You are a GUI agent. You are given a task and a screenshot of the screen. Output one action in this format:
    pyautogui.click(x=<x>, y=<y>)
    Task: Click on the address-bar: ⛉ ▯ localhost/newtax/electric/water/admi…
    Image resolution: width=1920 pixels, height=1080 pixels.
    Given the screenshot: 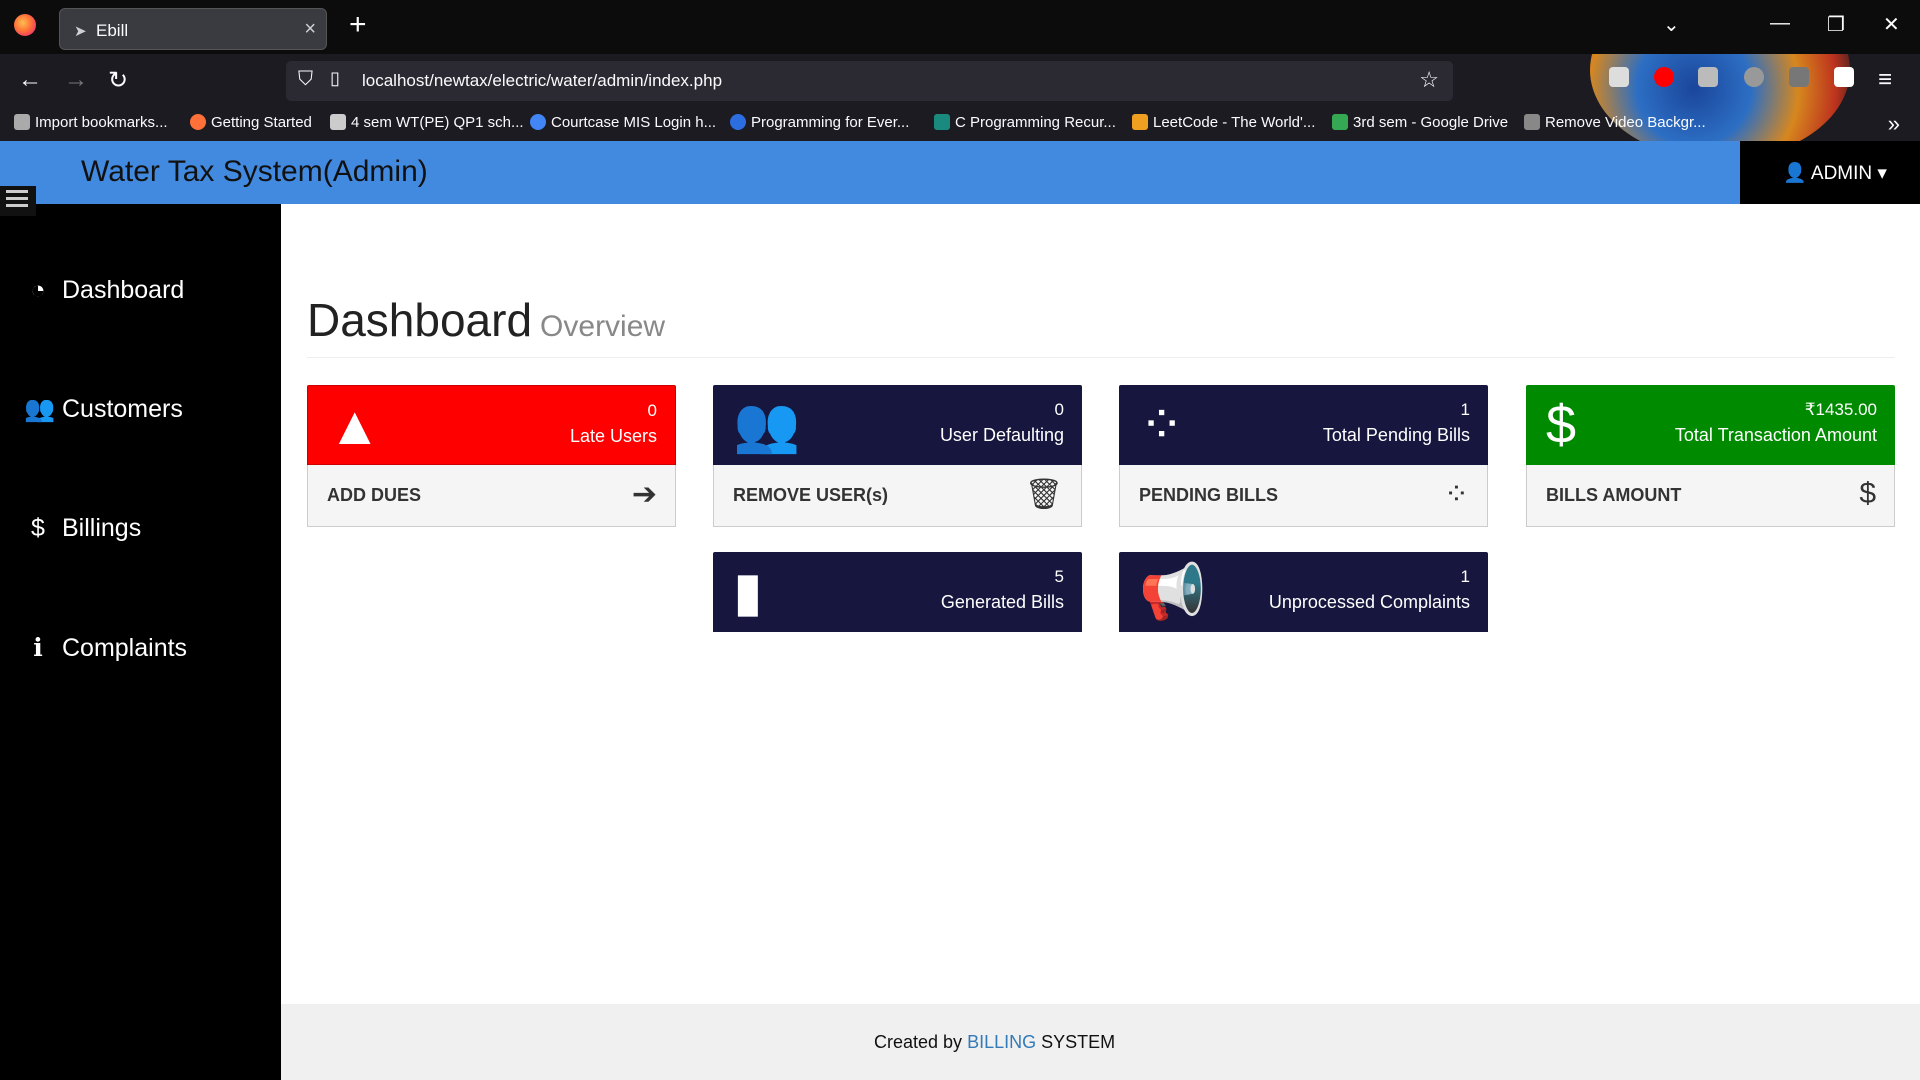 What is the action you would take?
    pyautogui.click(x=869, y=81)
    